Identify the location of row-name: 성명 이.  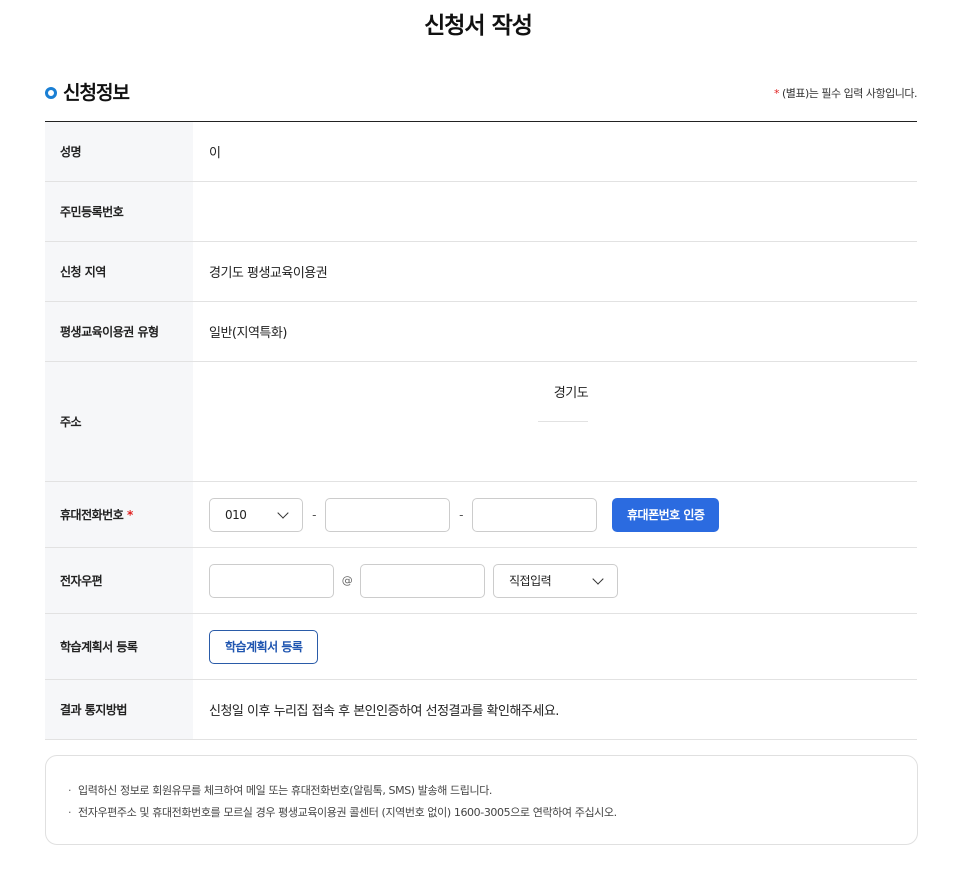
(481, 152).